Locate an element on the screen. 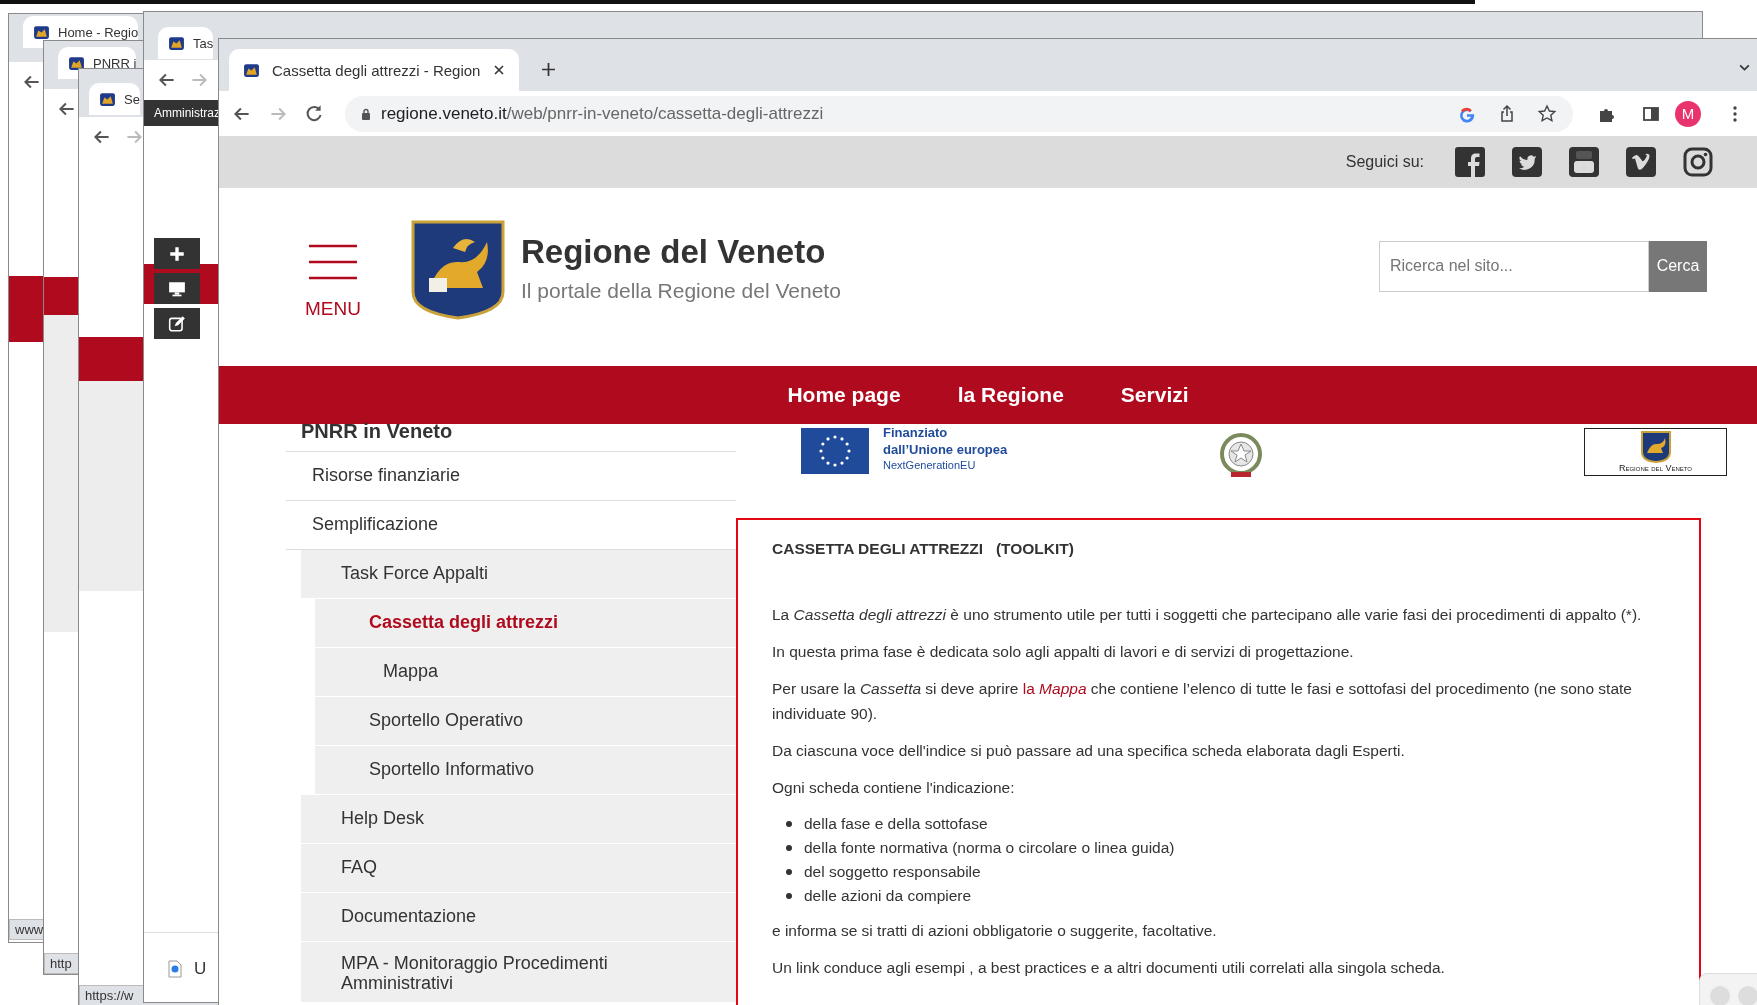 This screenshot has width=1757, height=1005. paragraph: e informa se si tratti di azioni obbligatorie o suggerite, facoltative. is located at coordinates (995, 931).